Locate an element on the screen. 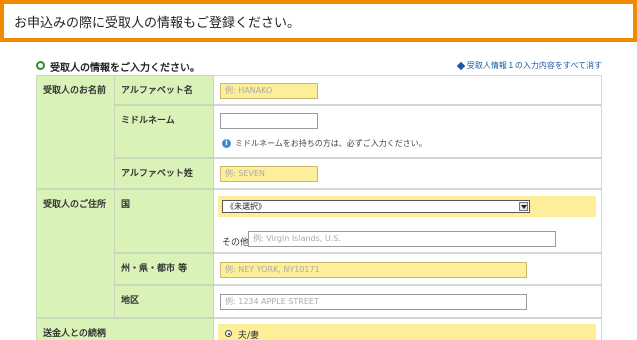 The image size is (637, 340). country-cell: 《未選択》 その他 例: Virgin Islands, U.S. is located at coordinates (408, 221).